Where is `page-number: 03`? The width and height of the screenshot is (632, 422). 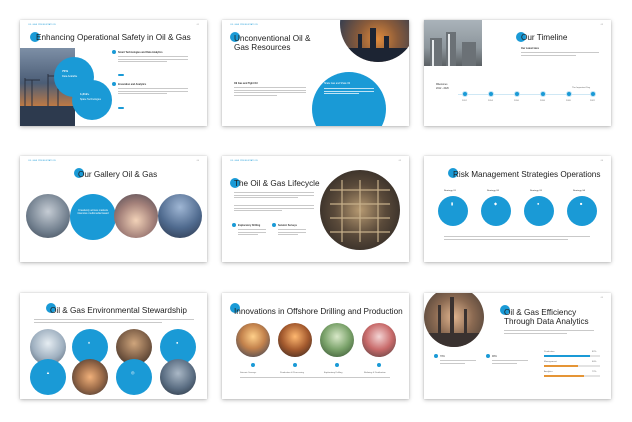 page-number: 03 is located at coordinates (601, 25).